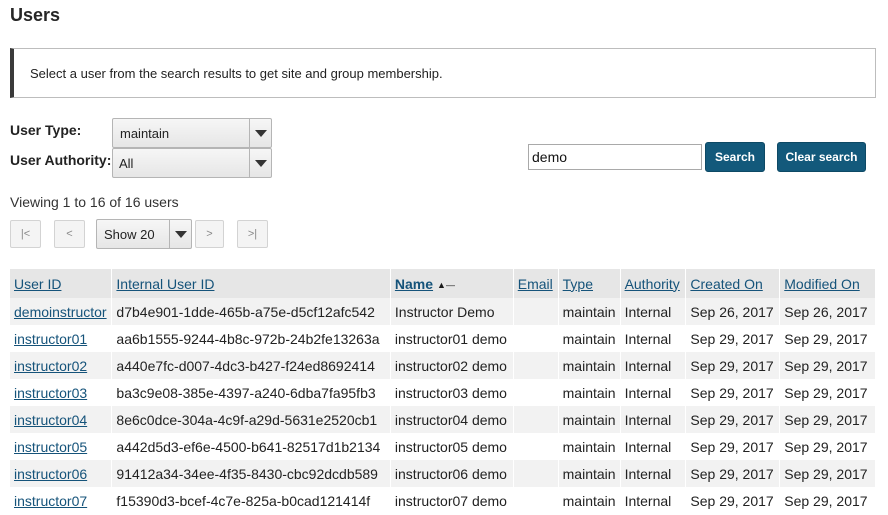 The width and height of the screenshot is (888, 515). What do you see at coordinates (452, 446) in the screenshot?
I see `cell-name: instructor05 demo` at bounding box center [452, 446].